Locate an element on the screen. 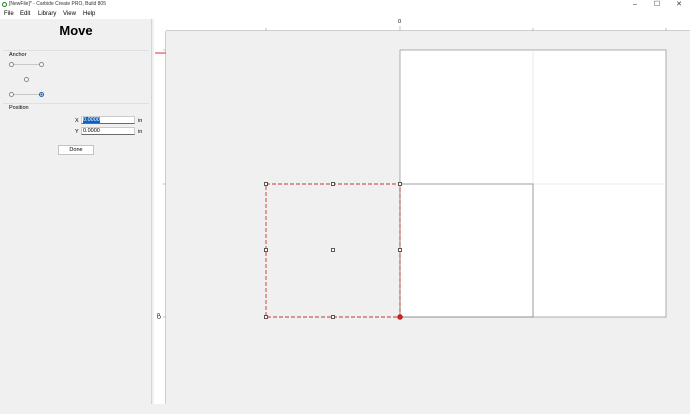 The width and height of the screenshot is (690, 414). handle-top-left is located at coordinates (266, 184).